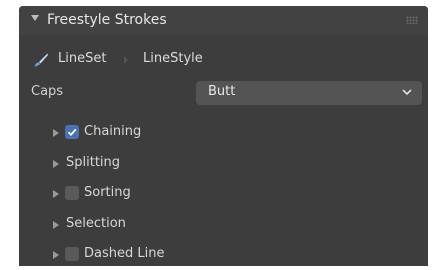 The height and width of the screenshot is (270, 448). Describe the element at coordinates (93, 162) in the screenshot. I see `subpanel-label: Splitting` at that location.